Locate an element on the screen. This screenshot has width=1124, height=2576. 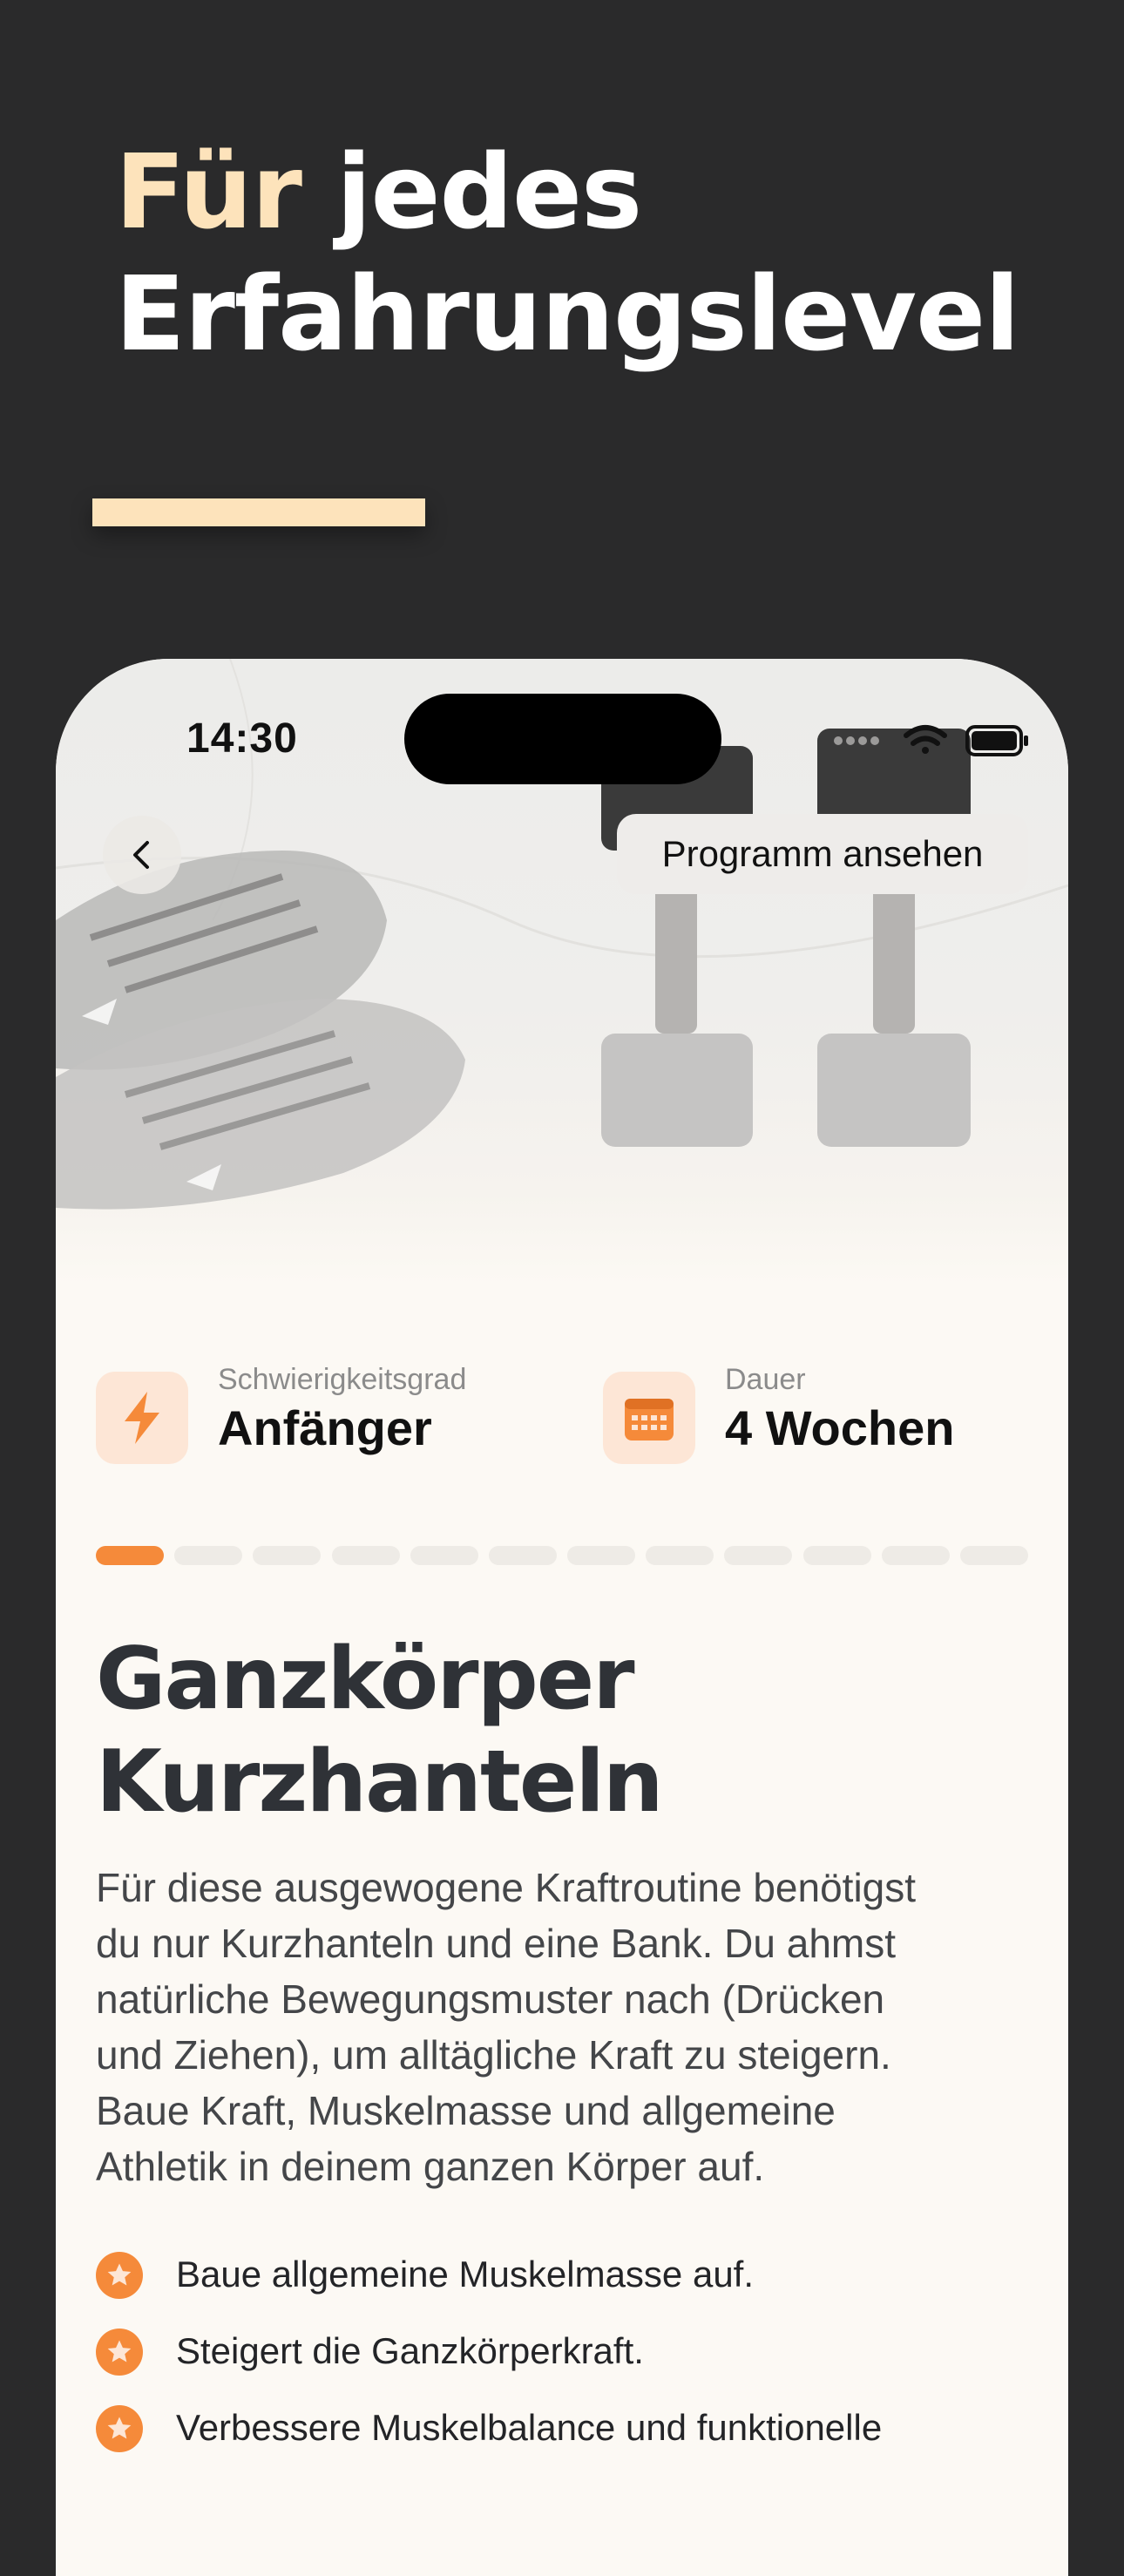
view-program-button: Programm ansehen is located at coordinates (822, 854).